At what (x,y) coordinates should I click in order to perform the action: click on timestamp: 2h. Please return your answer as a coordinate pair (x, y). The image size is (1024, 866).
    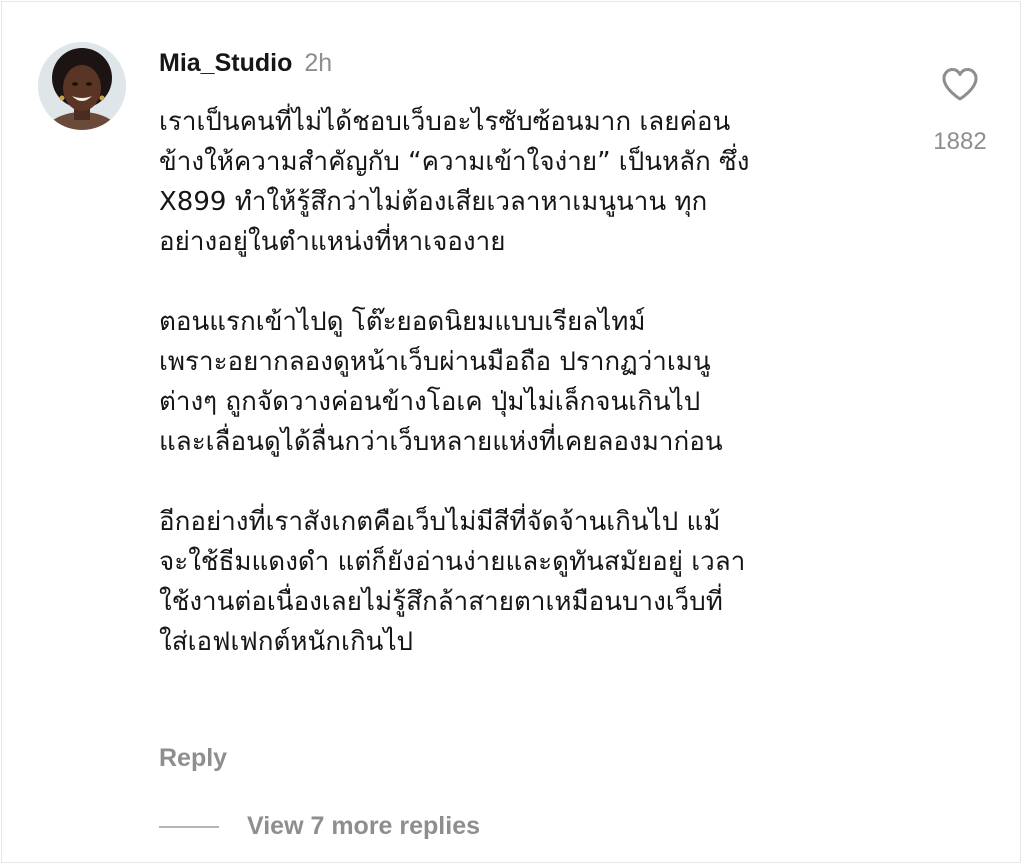
    Looking at the image, I should click on (318, 63).